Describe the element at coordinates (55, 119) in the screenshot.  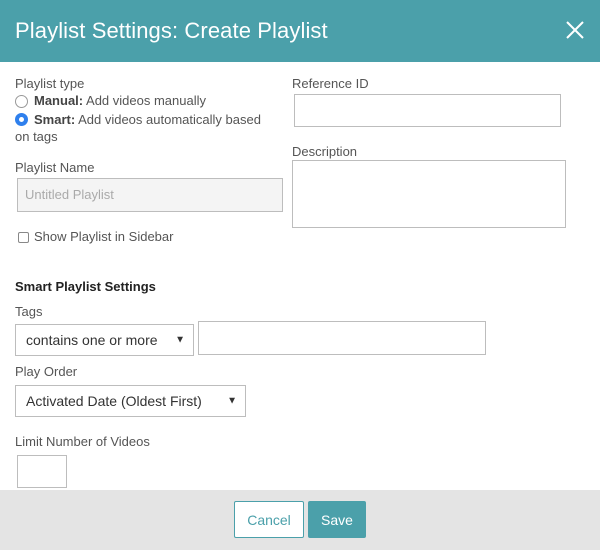
I see `radio-smart-bold: Smart:` at that location.